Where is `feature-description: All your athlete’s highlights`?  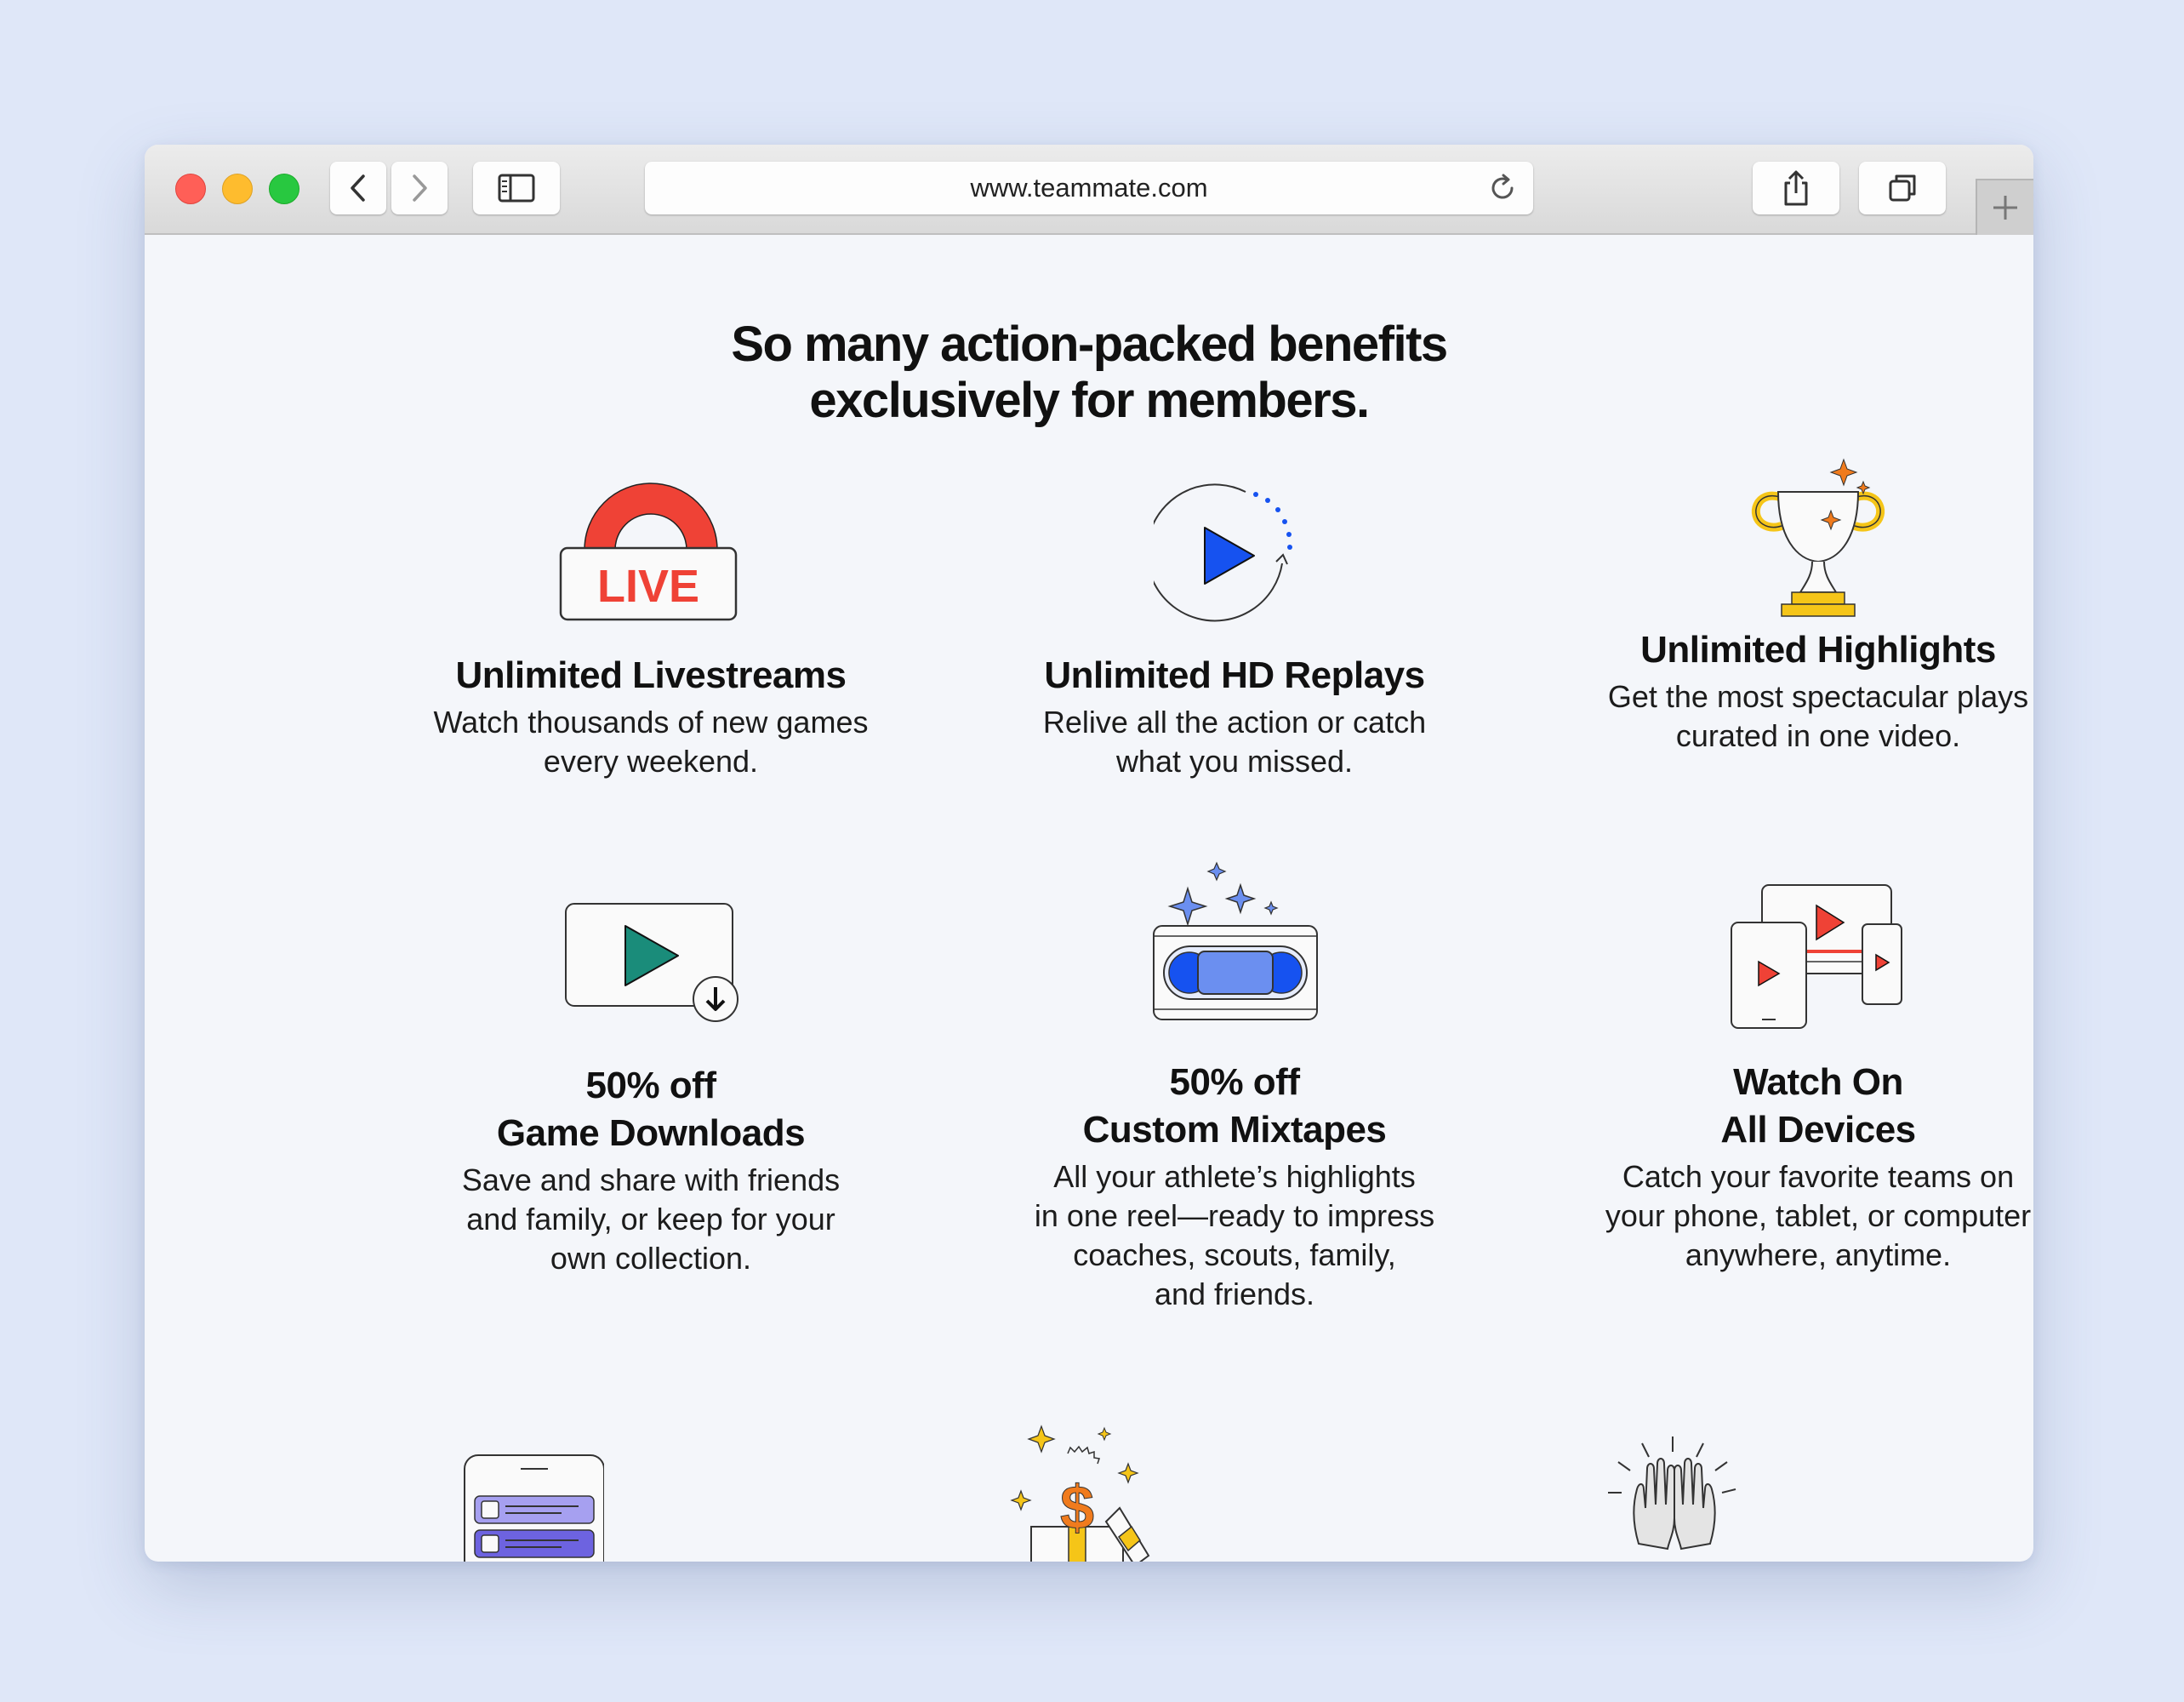 feature-description: All your athlete’s highlights is located at coordinates (1235, 1176).